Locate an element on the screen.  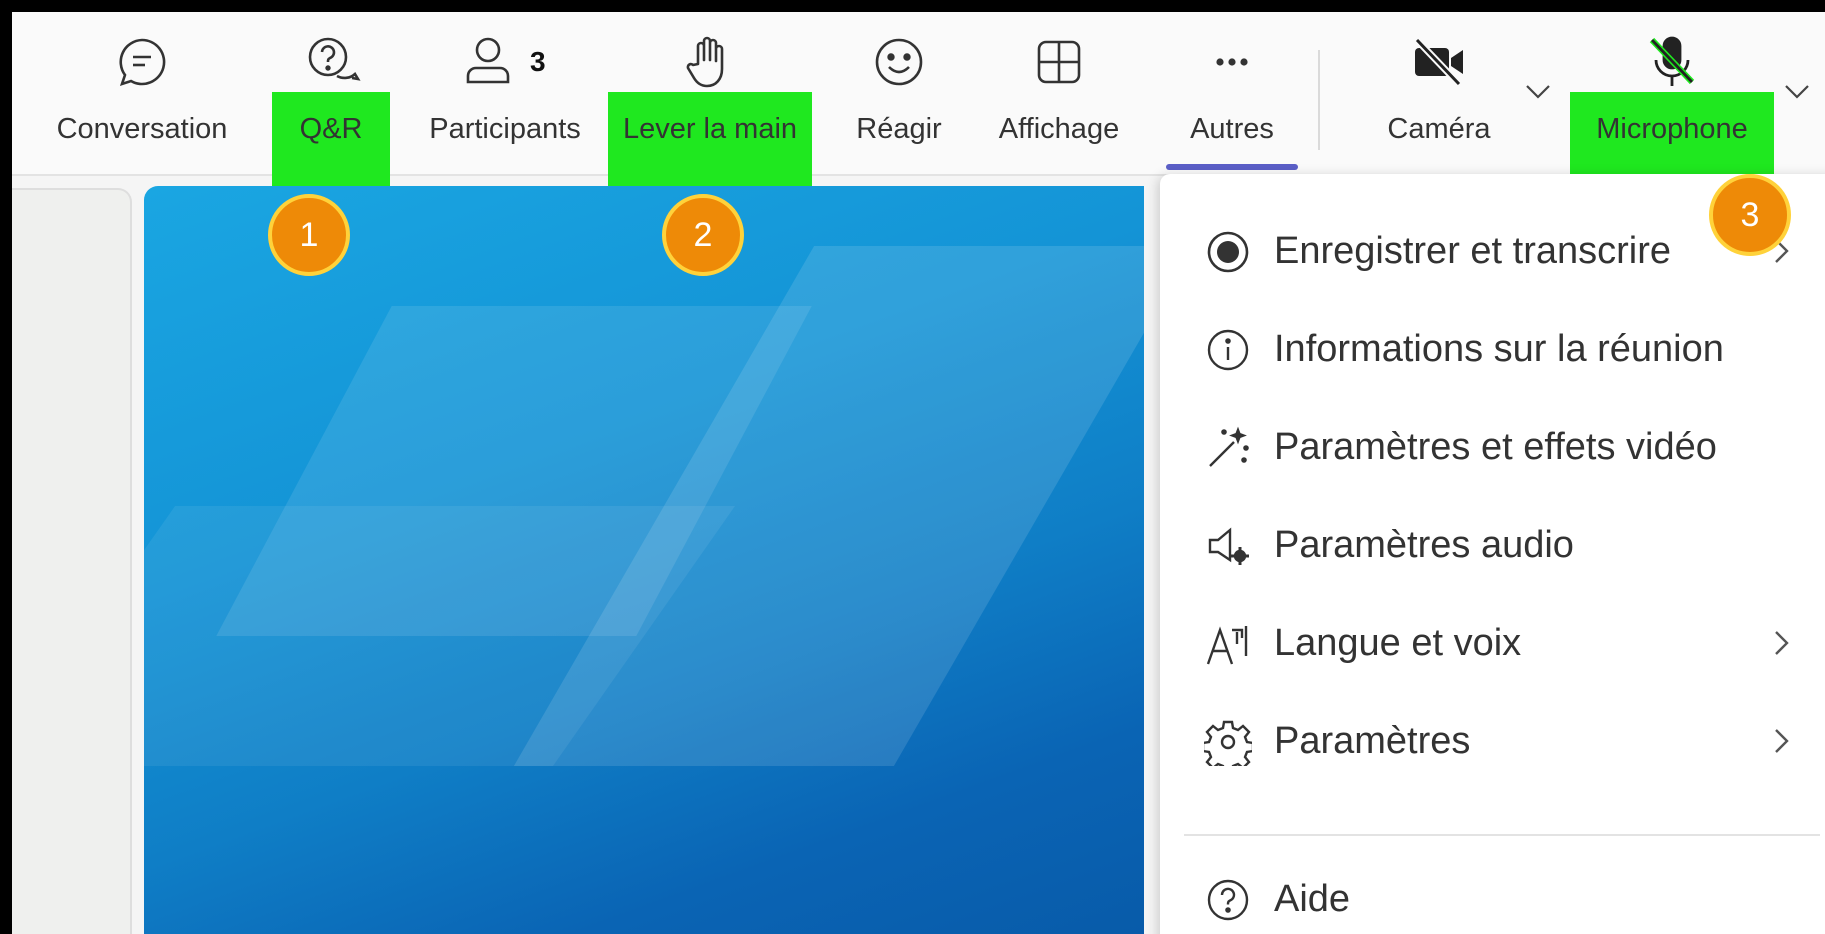
menu-item-video-effects: Paramètres et effets vidéo is located at coordinates (1492, 447).